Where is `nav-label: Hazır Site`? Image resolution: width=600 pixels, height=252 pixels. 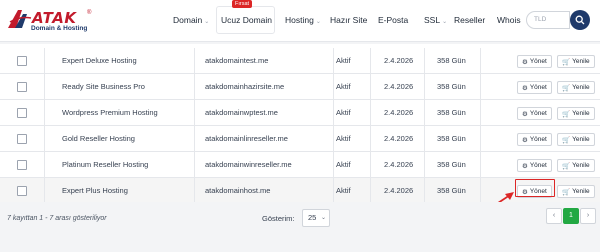 nav-label: Hazır Site is located at coordinates (349, 20).